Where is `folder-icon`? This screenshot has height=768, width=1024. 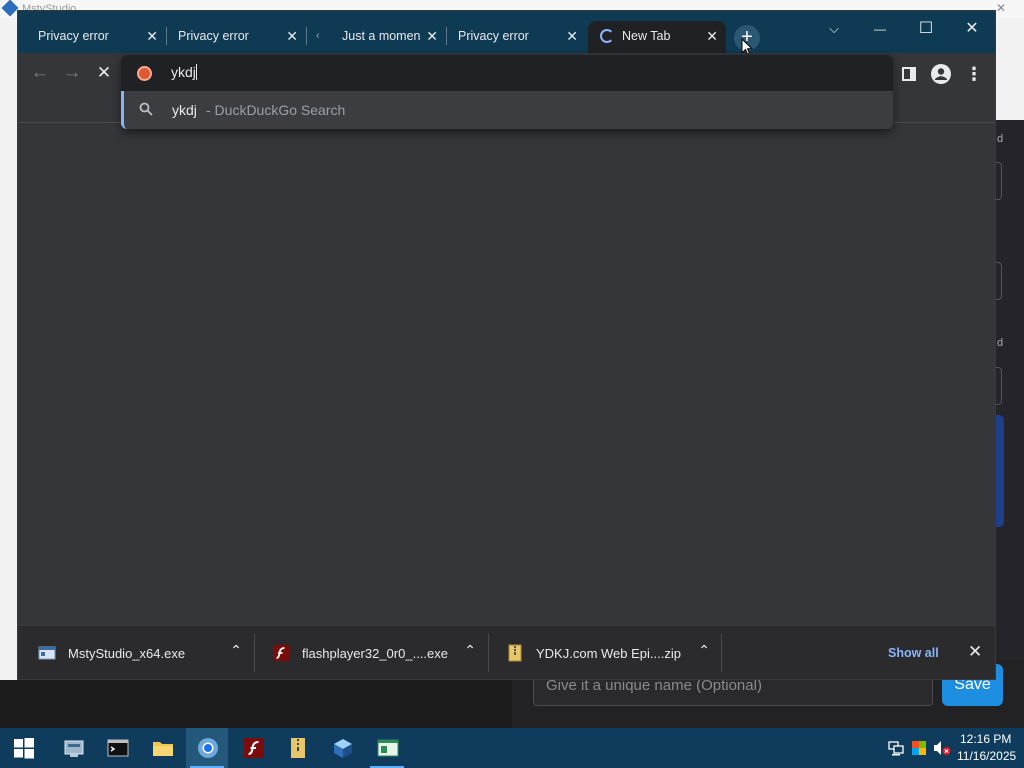
folder-icon is located at coordinates (163, 749).